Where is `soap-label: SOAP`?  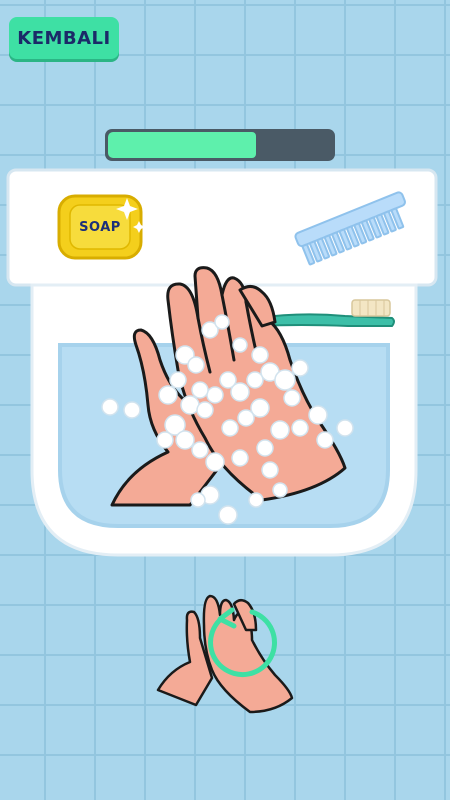 soap-label: SOAP is located at coordinates (100, 227).